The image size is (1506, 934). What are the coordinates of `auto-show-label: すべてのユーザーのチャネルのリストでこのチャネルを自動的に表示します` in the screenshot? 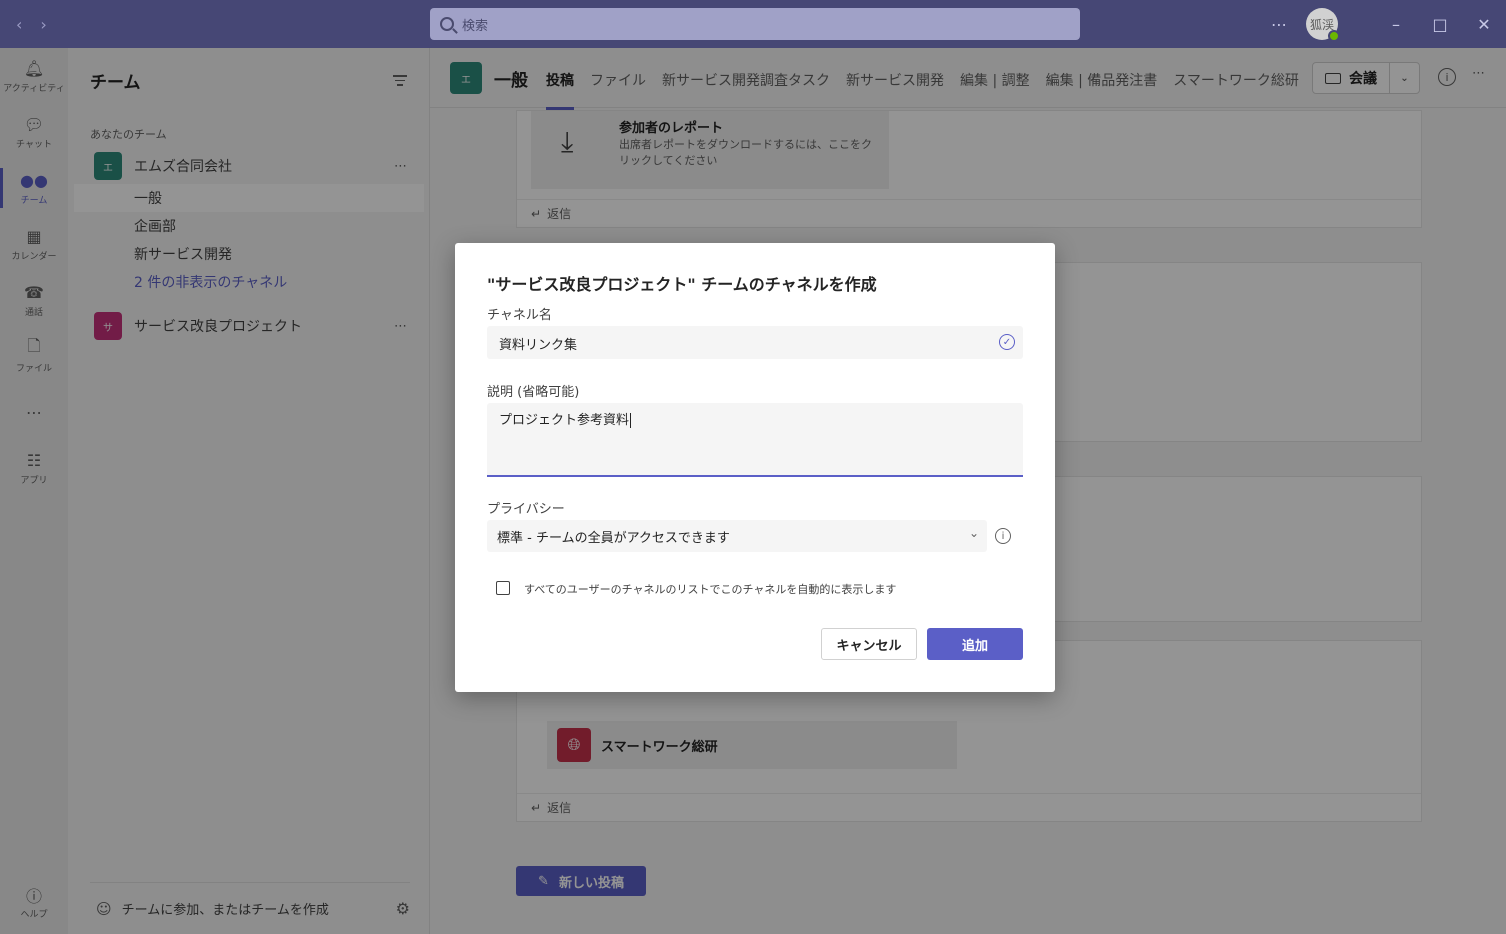 It's located at (710, 589).